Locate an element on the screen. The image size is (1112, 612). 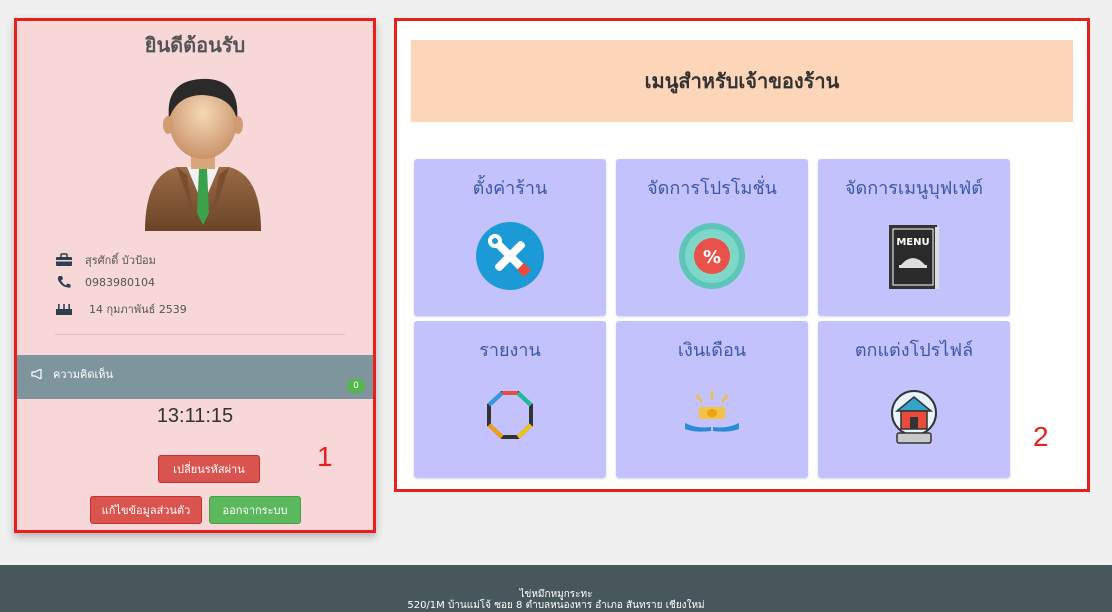
user-avatar-icon is located at coordinates (203, 154).